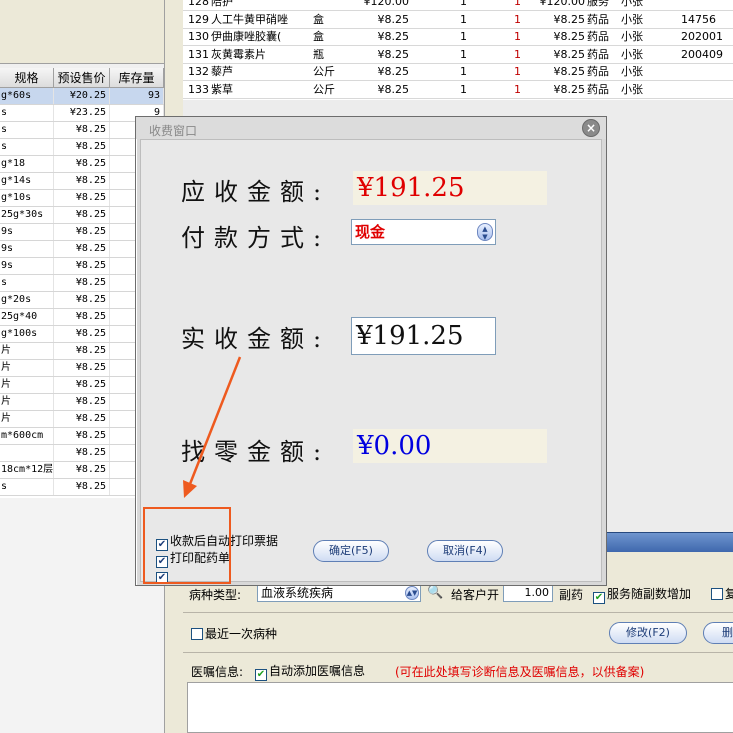  Describe the element at coordinates (256, 339) in the screenshot. I see `amount-received-label: 实收金额:` at that location.